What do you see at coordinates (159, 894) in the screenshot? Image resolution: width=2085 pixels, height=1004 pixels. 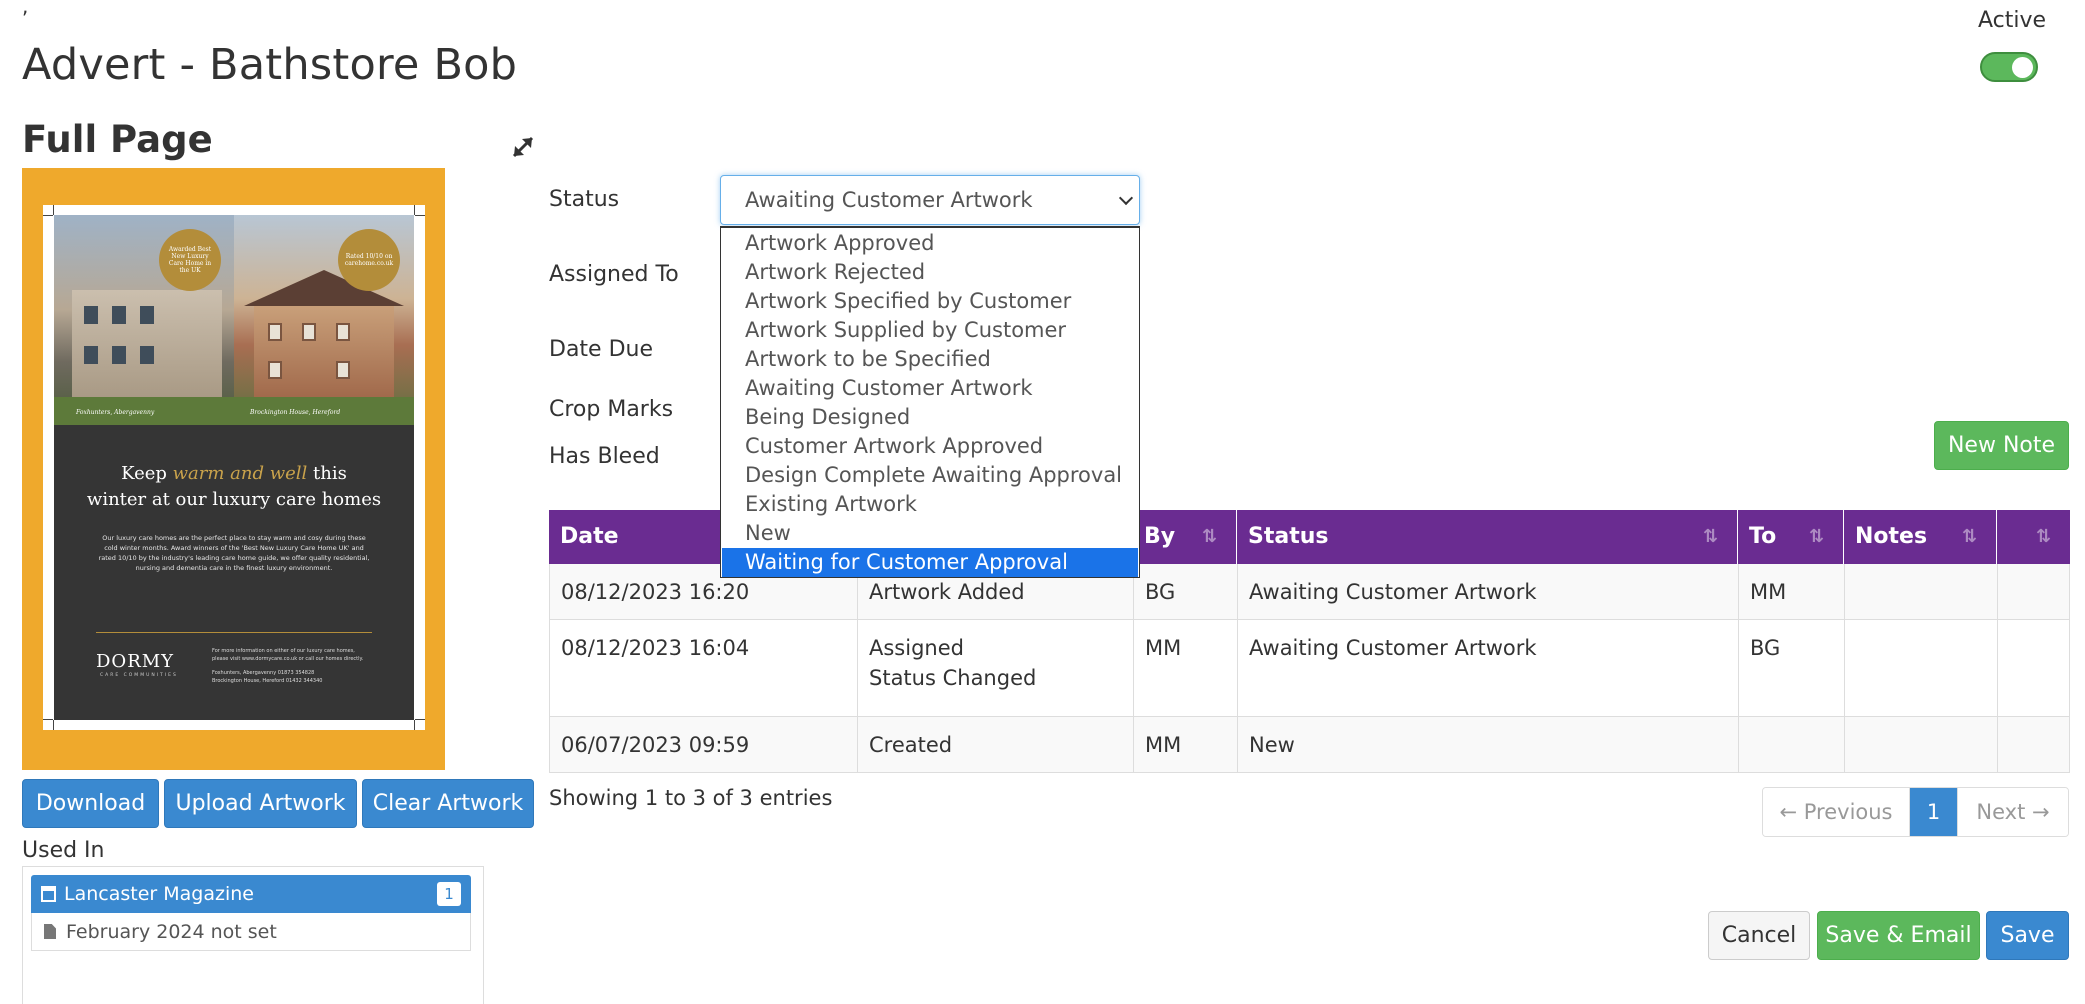 I see `magazine-name: Lancaster Magazine` at bounding box center [159, 894].